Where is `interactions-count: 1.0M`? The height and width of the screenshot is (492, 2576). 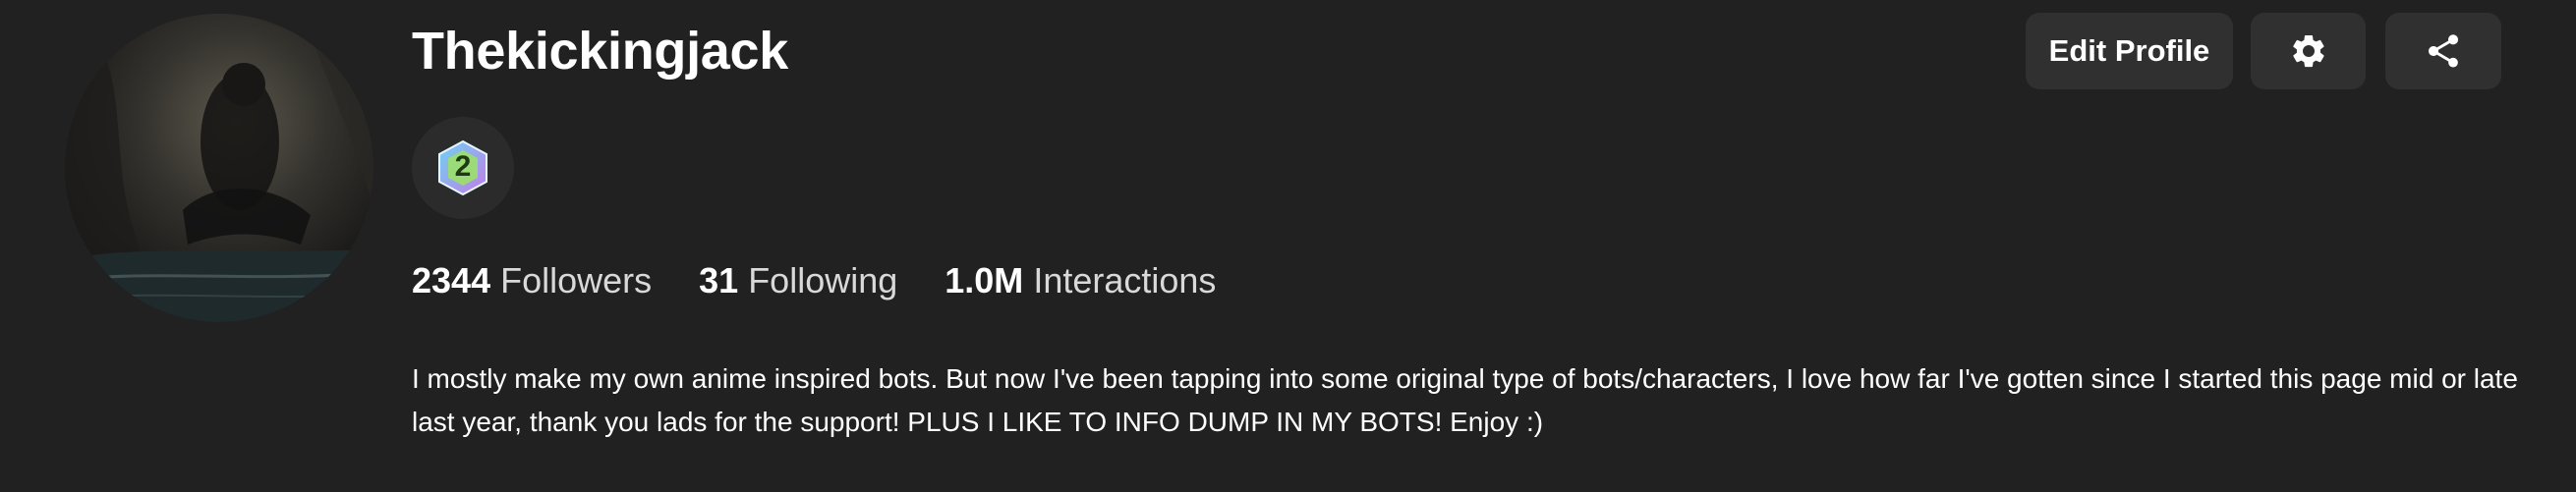 interactions-count: 1.0M is located at coordinates (984, 280).